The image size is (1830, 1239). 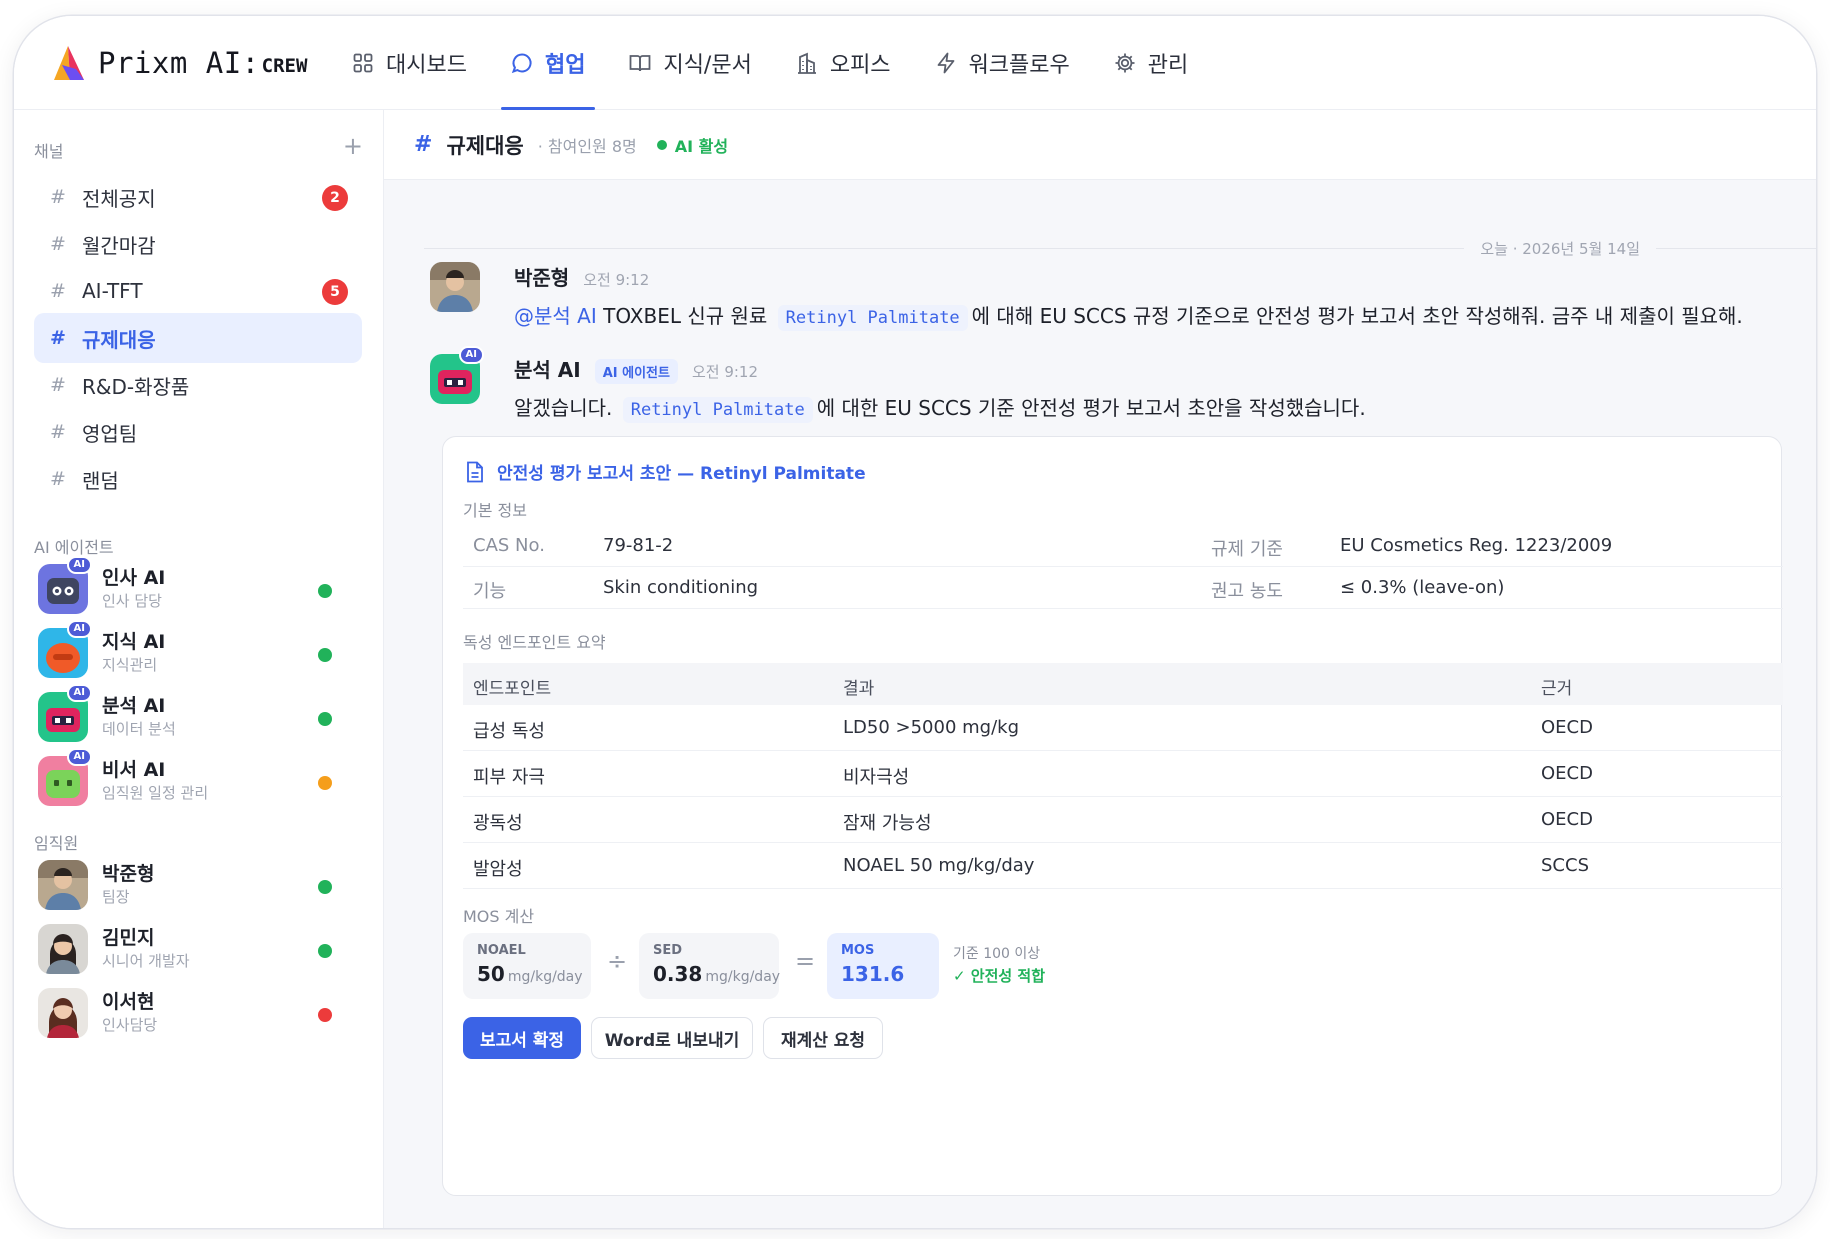 What do you see at coordinates (198, 949) in the screenshot?
I see `staff-kim-minji: 김민지 시니어 개발자` at bounding box center [198, 949].